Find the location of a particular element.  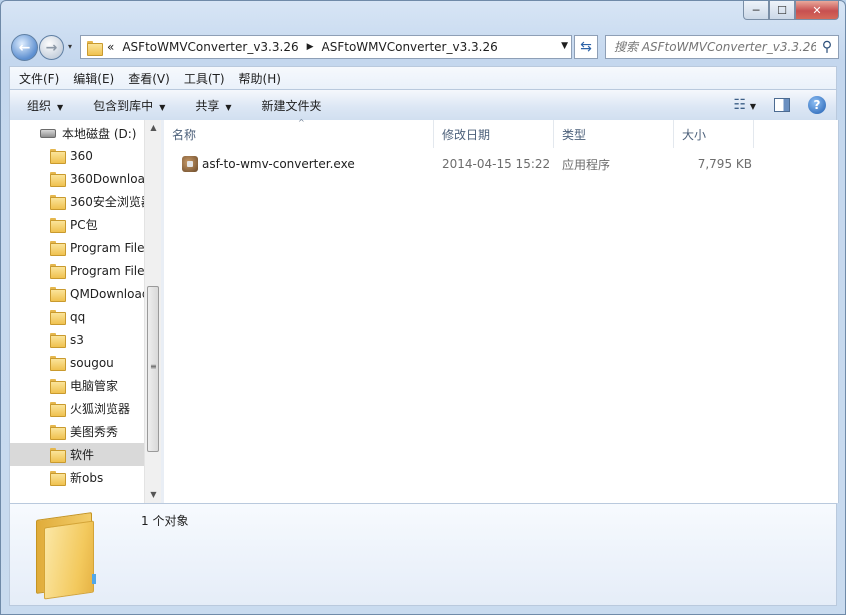

tree-item-folder: 电脑管家 is located at coordinates (79, 385).